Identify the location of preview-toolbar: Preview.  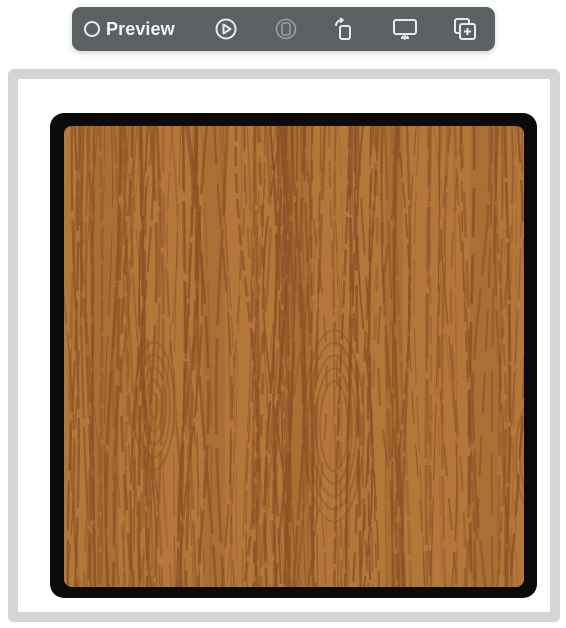
(283, 29).